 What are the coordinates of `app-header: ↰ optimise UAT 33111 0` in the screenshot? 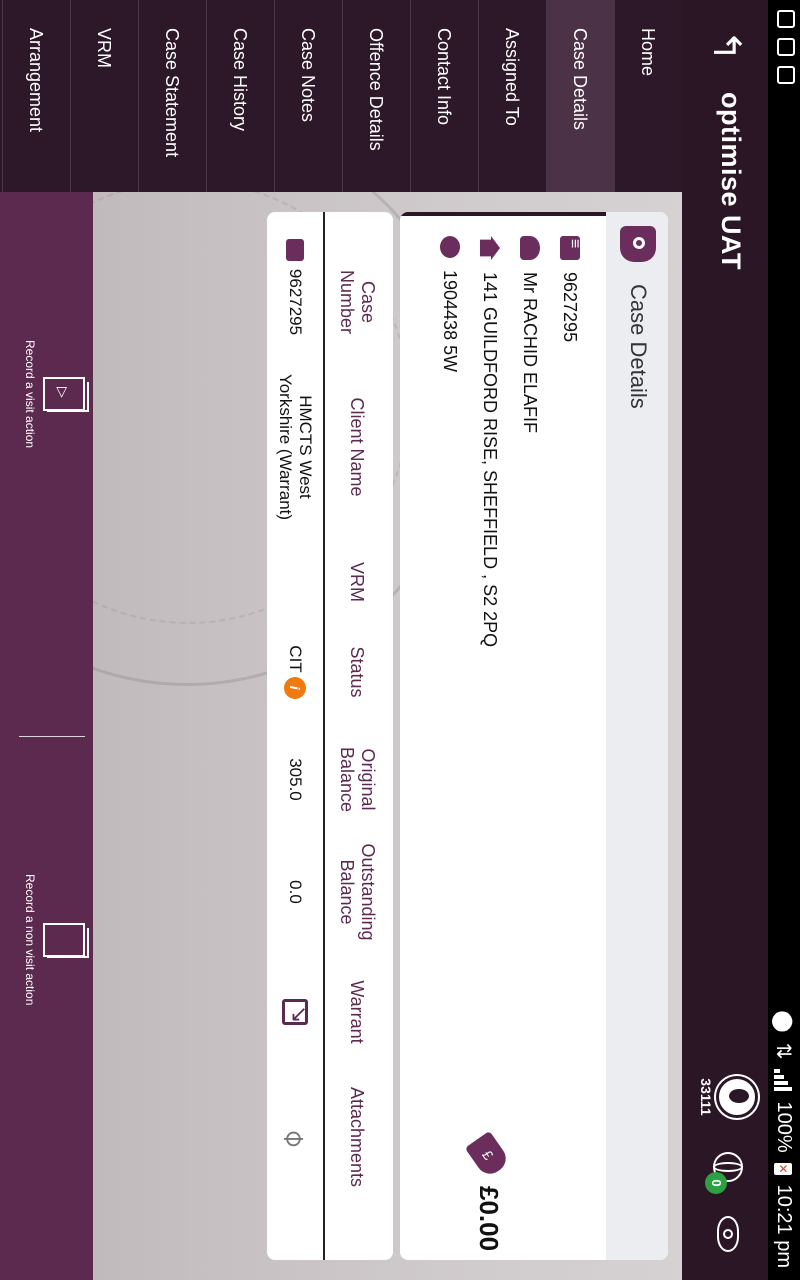 It's located at (725, 640).